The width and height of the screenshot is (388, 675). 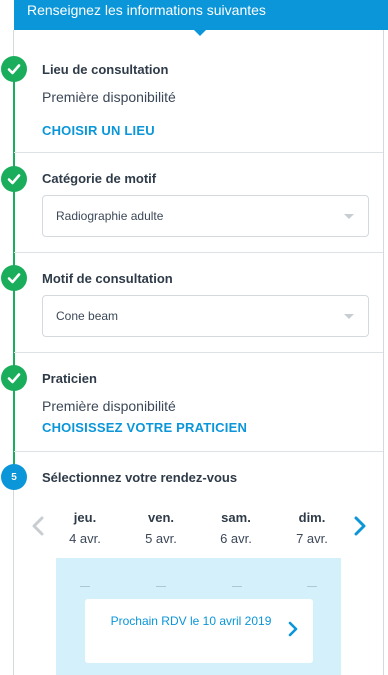 I want to click on choose-practitioner-link: CHOISISSEZ VOTRE PRATICIEN, so click(x=144, y=427).